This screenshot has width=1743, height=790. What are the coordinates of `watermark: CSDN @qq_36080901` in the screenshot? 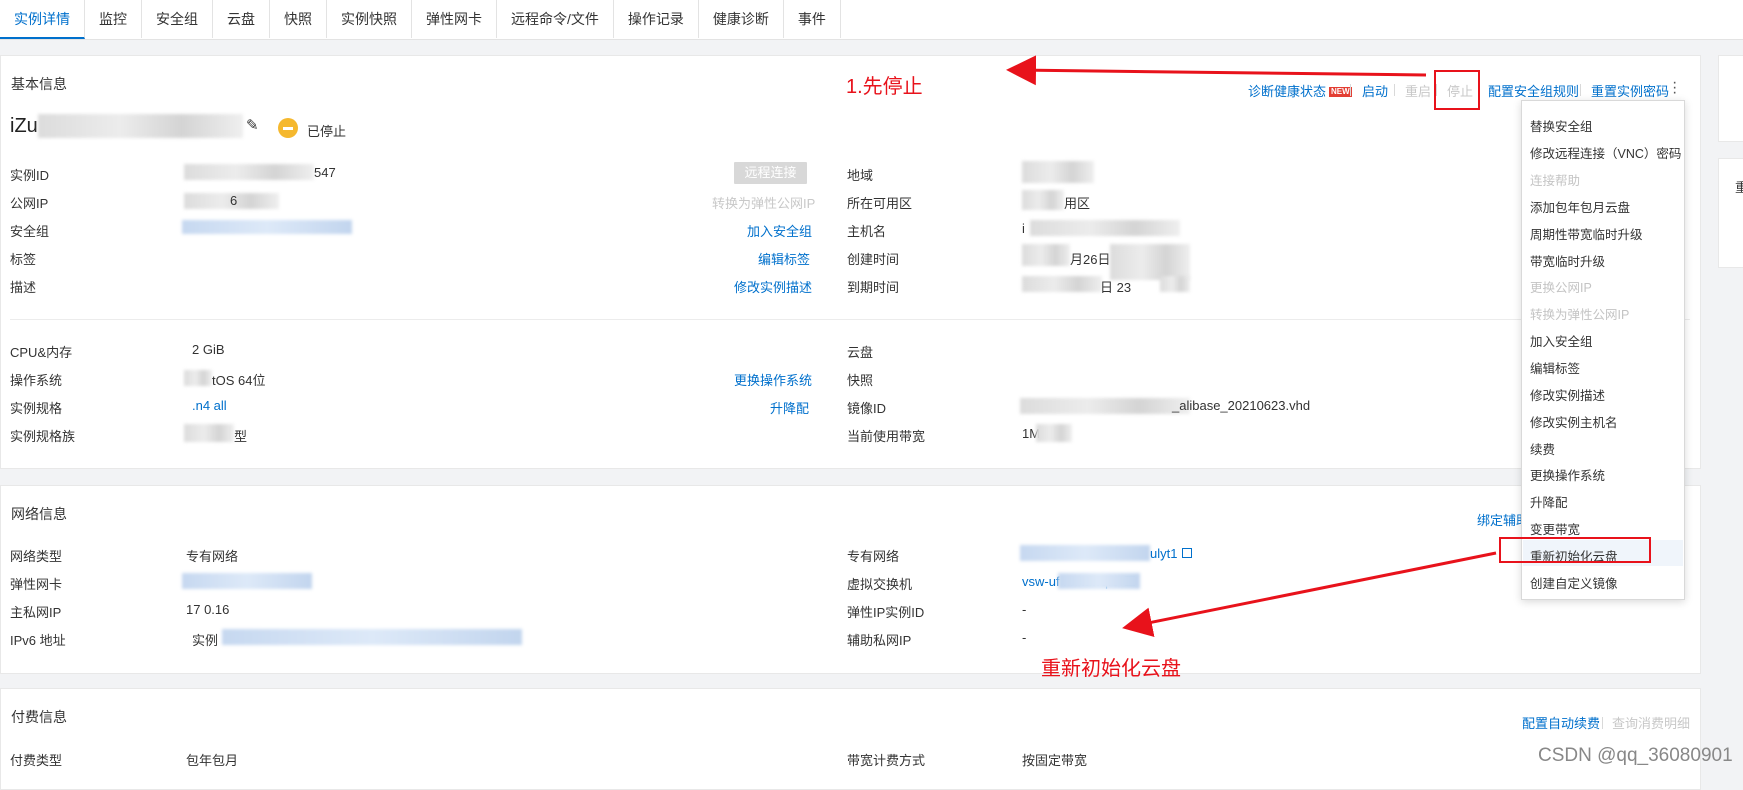 It's located at (1635, 755).